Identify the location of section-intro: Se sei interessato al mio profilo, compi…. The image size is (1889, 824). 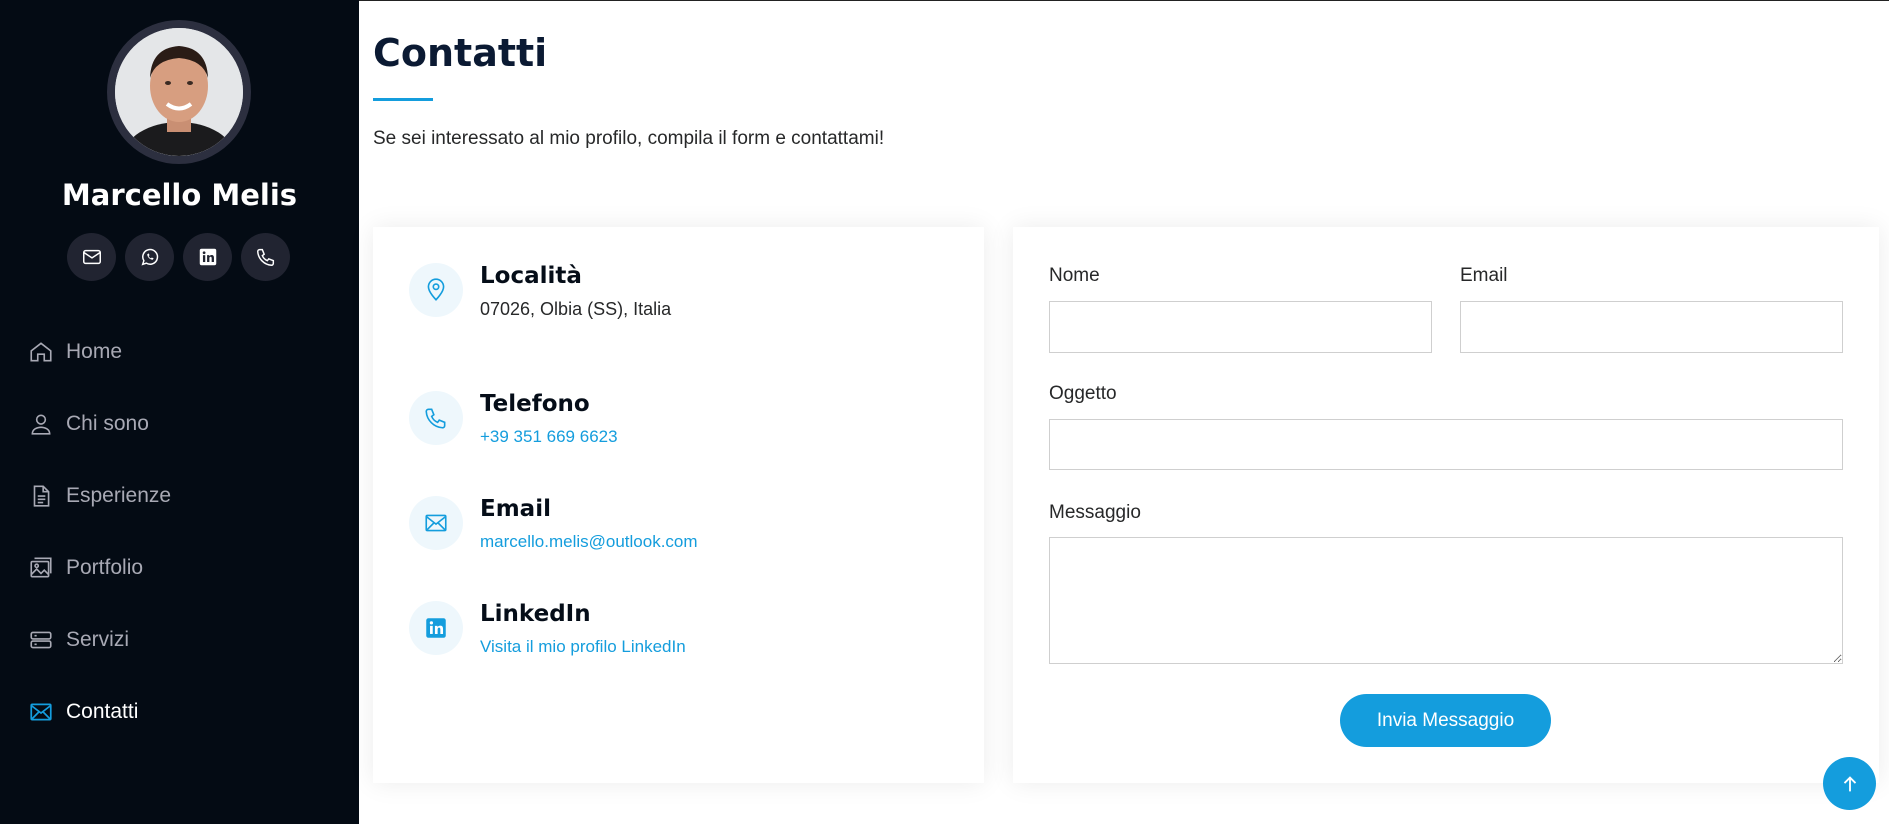
(629, 138).